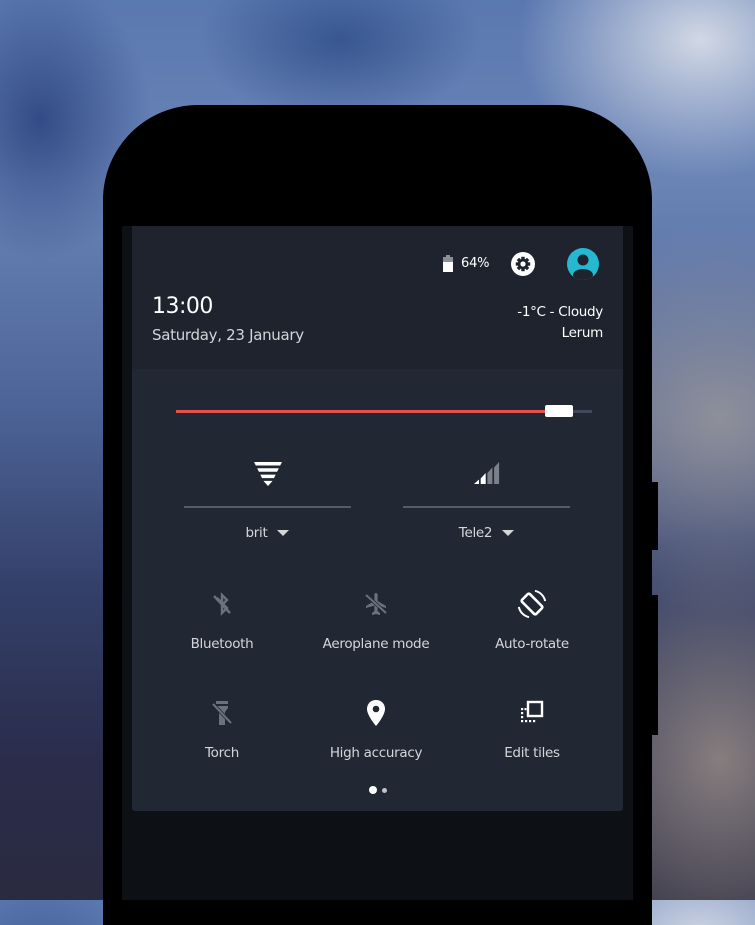 The height and width of the screenshot is (925, 755). I want to click on wifi-tile: brit, so click(267, 504).